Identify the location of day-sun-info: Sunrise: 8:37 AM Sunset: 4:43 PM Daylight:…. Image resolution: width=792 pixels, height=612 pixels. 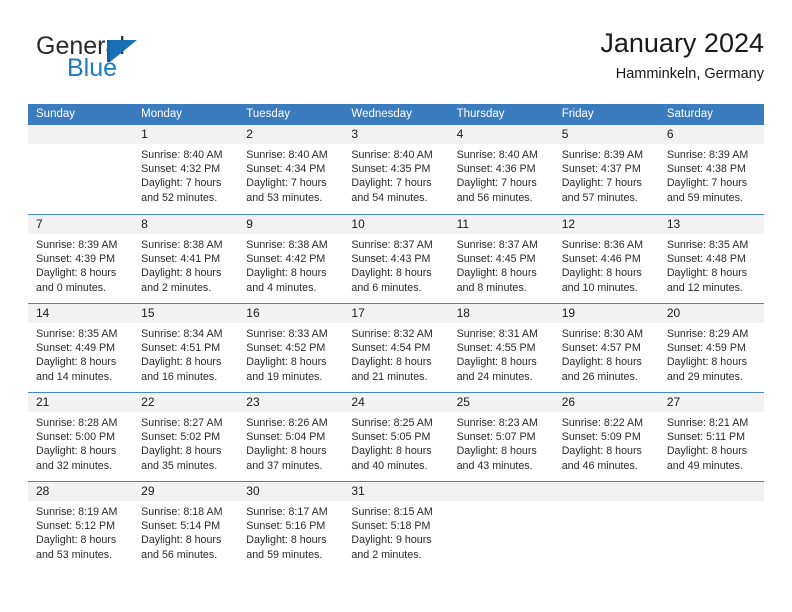
(395, 264).